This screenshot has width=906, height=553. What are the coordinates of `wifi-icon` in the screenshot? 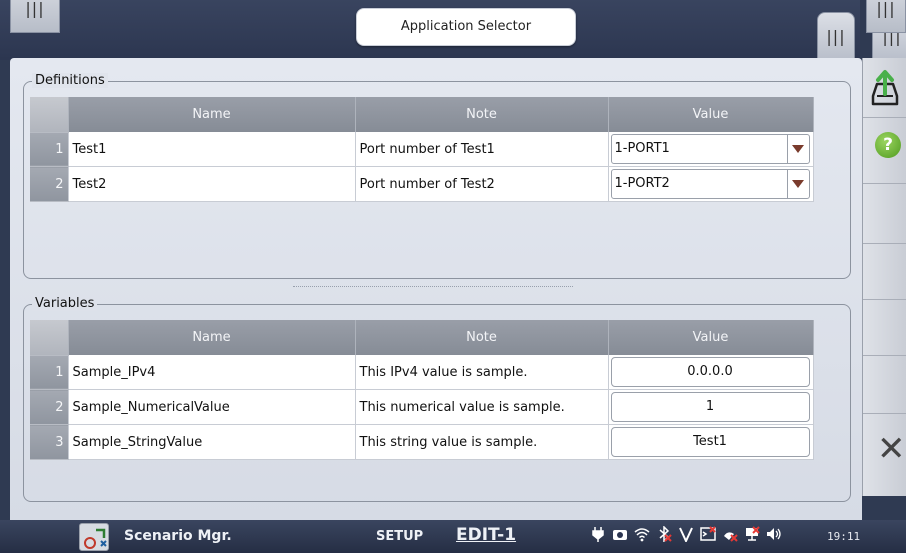 It's located at (642, 535).